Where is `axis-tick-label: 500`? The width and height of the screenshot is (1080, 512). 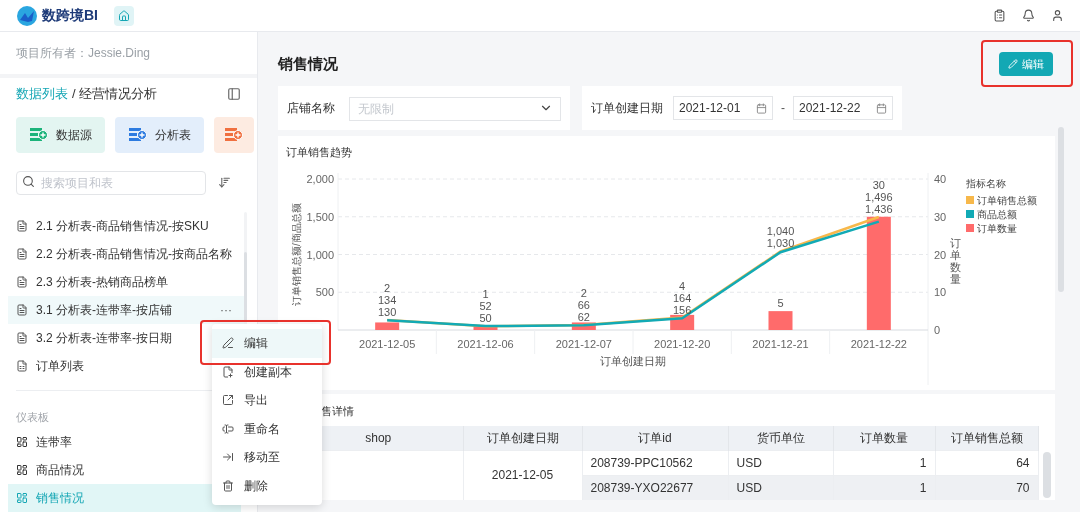 axis-tick-label: 500 is located at coordinates (324, 292).